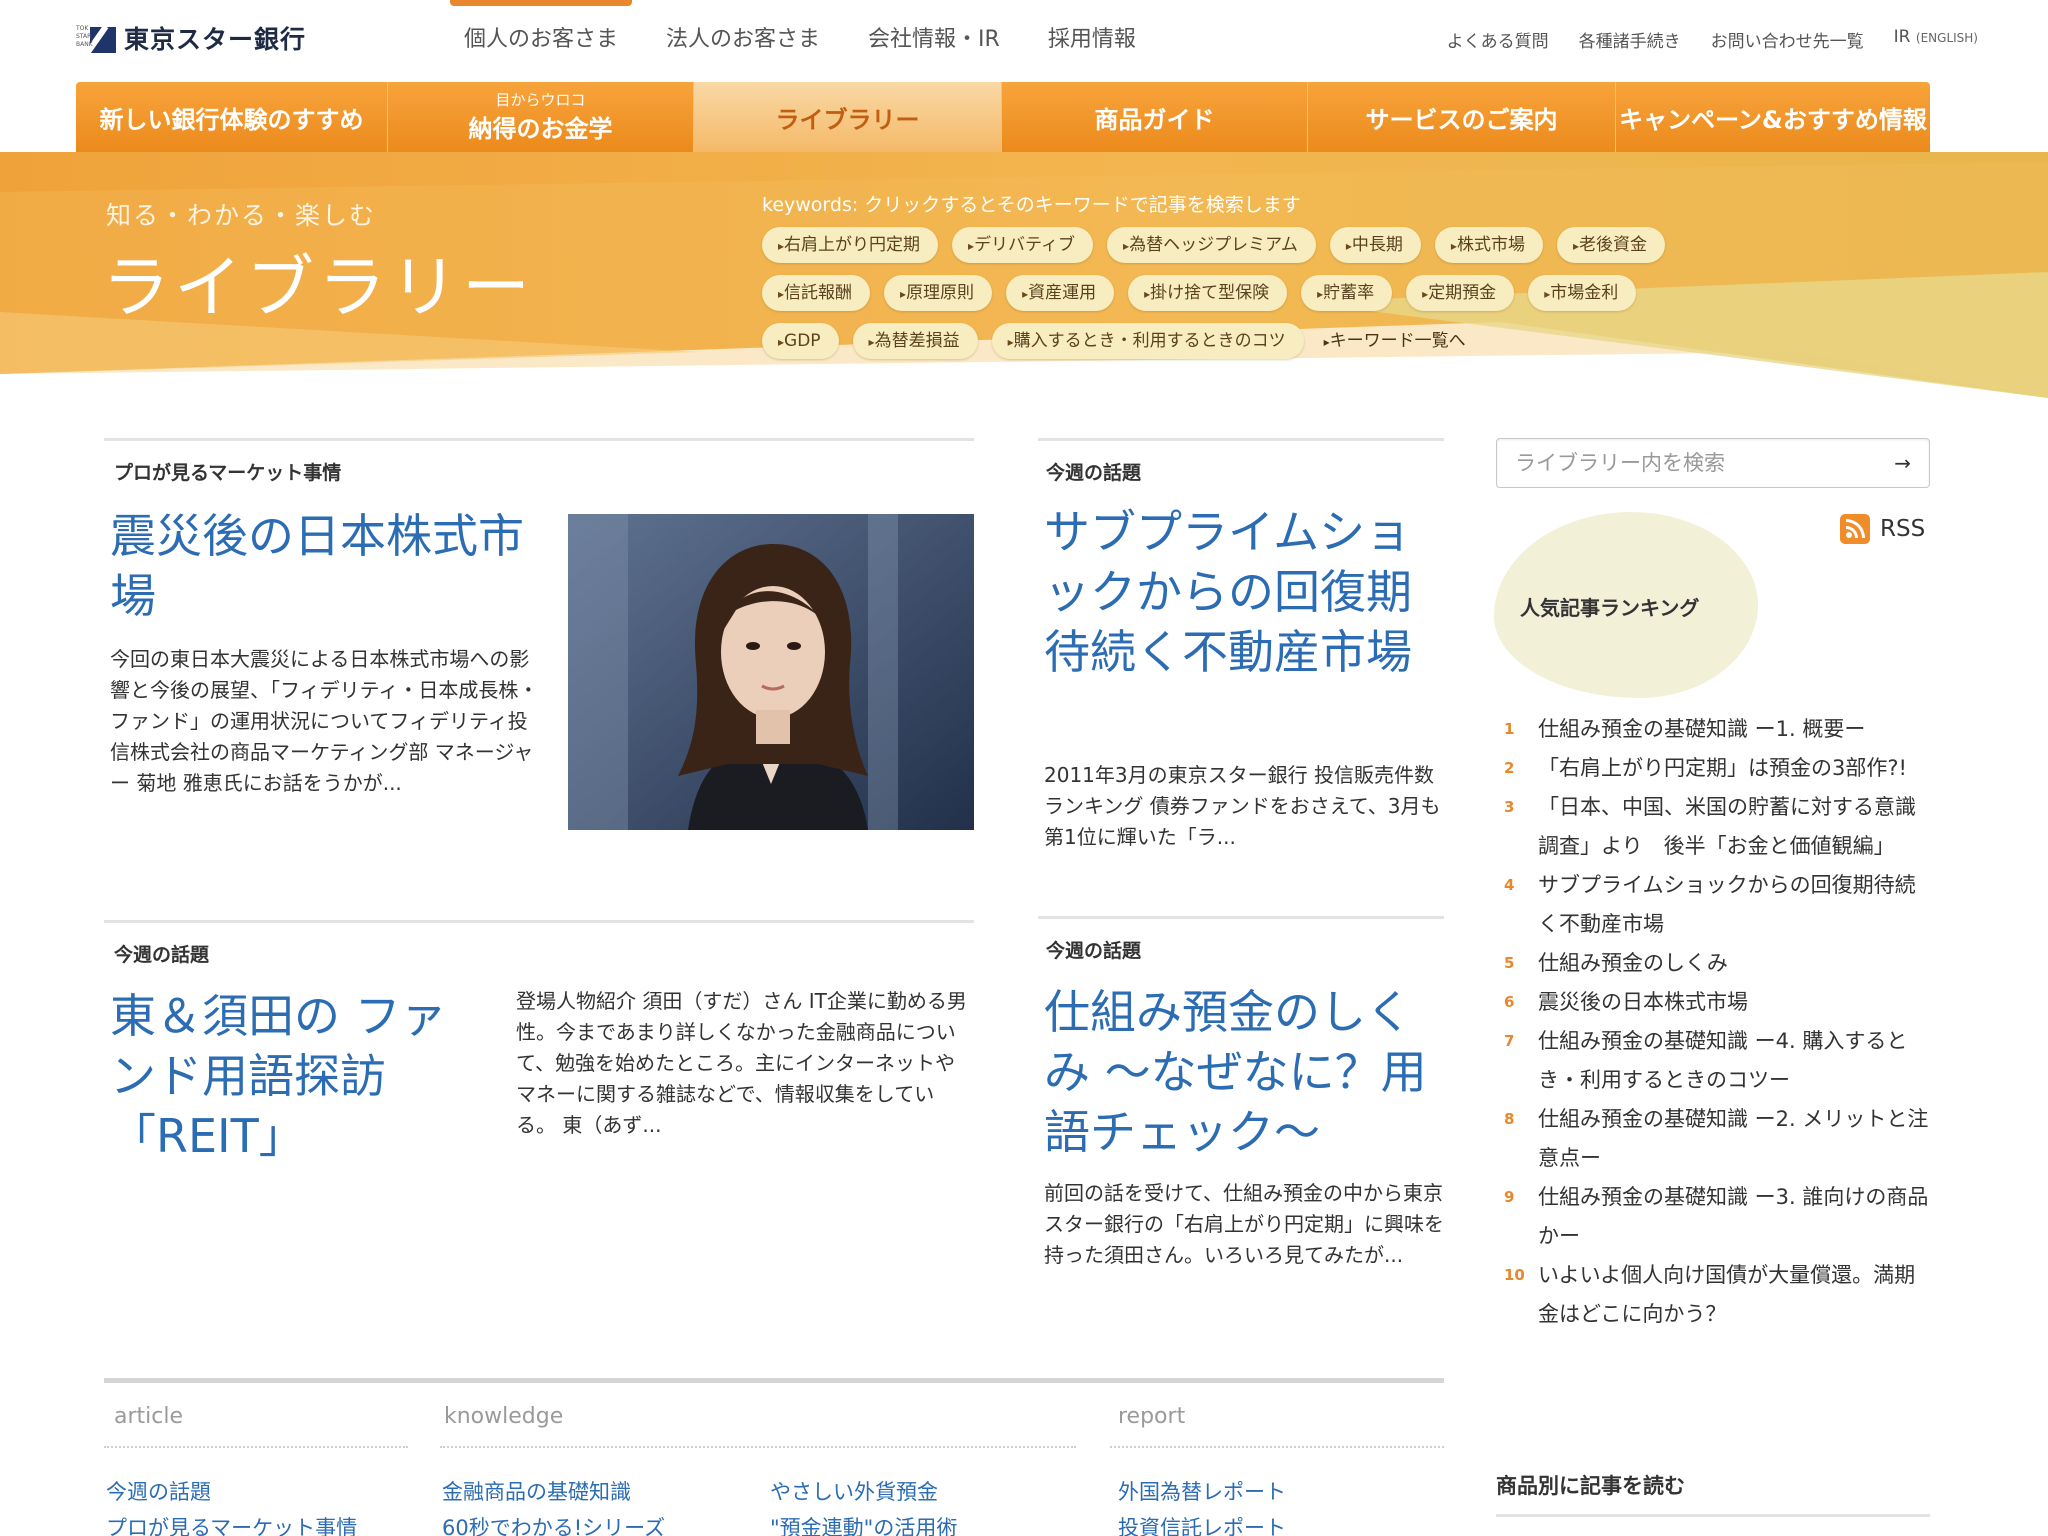 The height and width of the screenshot is (1536, 2048). Describe the element at coordinates (1202, 1491) in the screenshot. I see `footer-link: 外国為替レポート` at that location.